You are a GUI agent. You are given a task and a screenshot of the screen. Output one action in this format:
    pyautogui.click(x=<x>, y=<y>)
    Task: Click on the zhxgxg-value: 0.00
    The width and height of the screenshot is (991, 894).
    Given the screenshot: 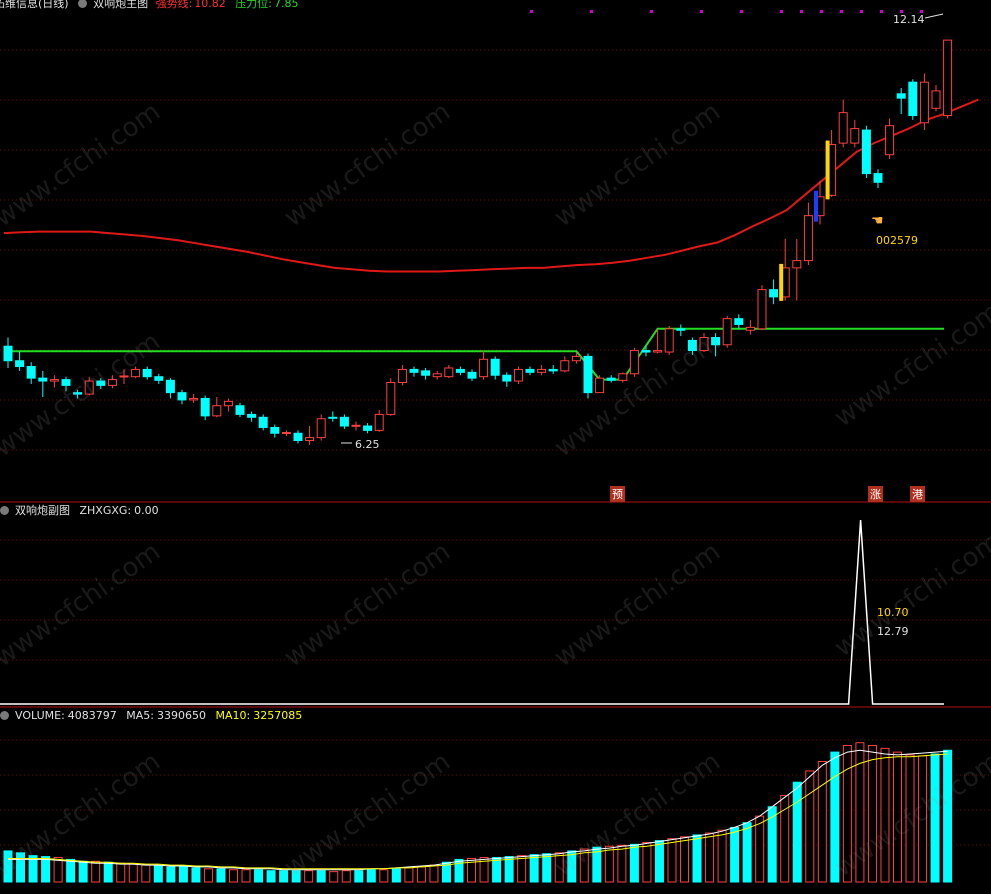 What is the action you would take?
    pyautogui.click(x=146, y=510)
    